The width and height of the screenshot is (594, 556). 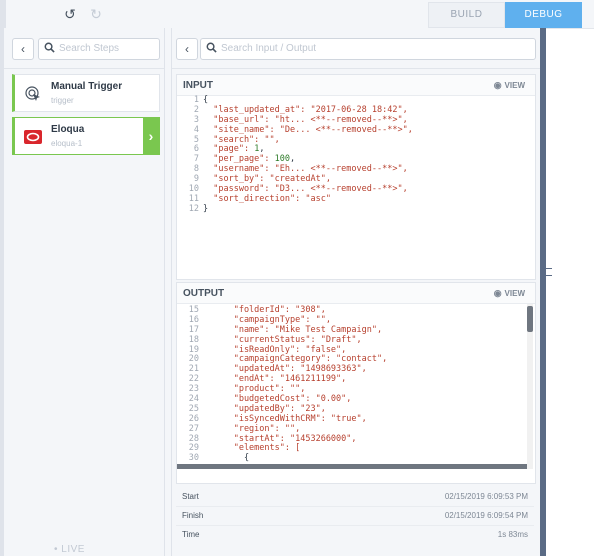 What do you see at coordinates (96, 14) in the screenshot?
I see `redo-icon: ↻` at bounding box center [96, 14].